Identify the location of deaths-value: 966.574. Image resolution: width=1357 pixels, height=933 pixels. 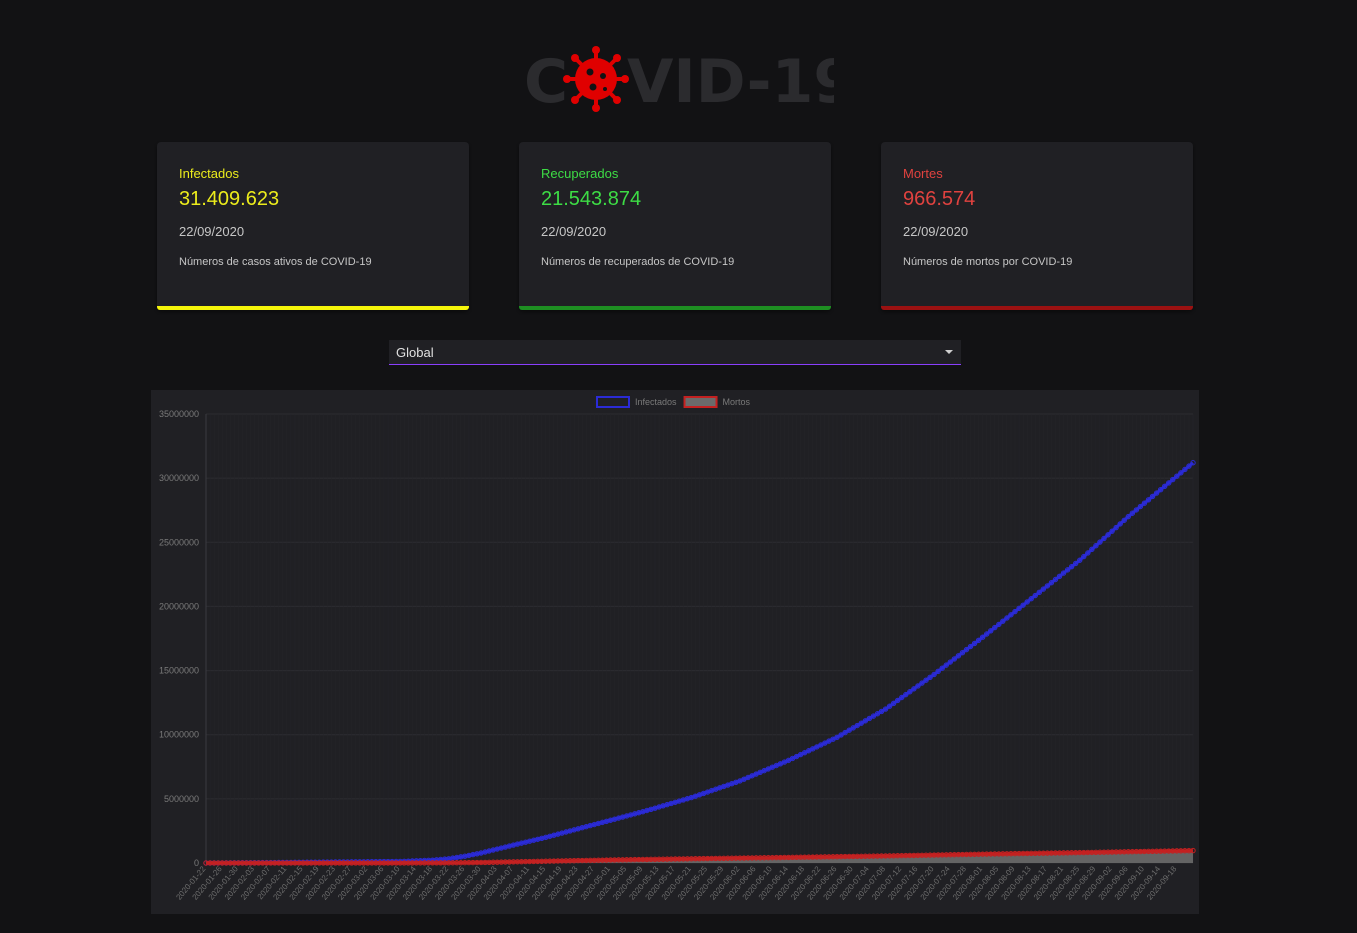
(939, 199).